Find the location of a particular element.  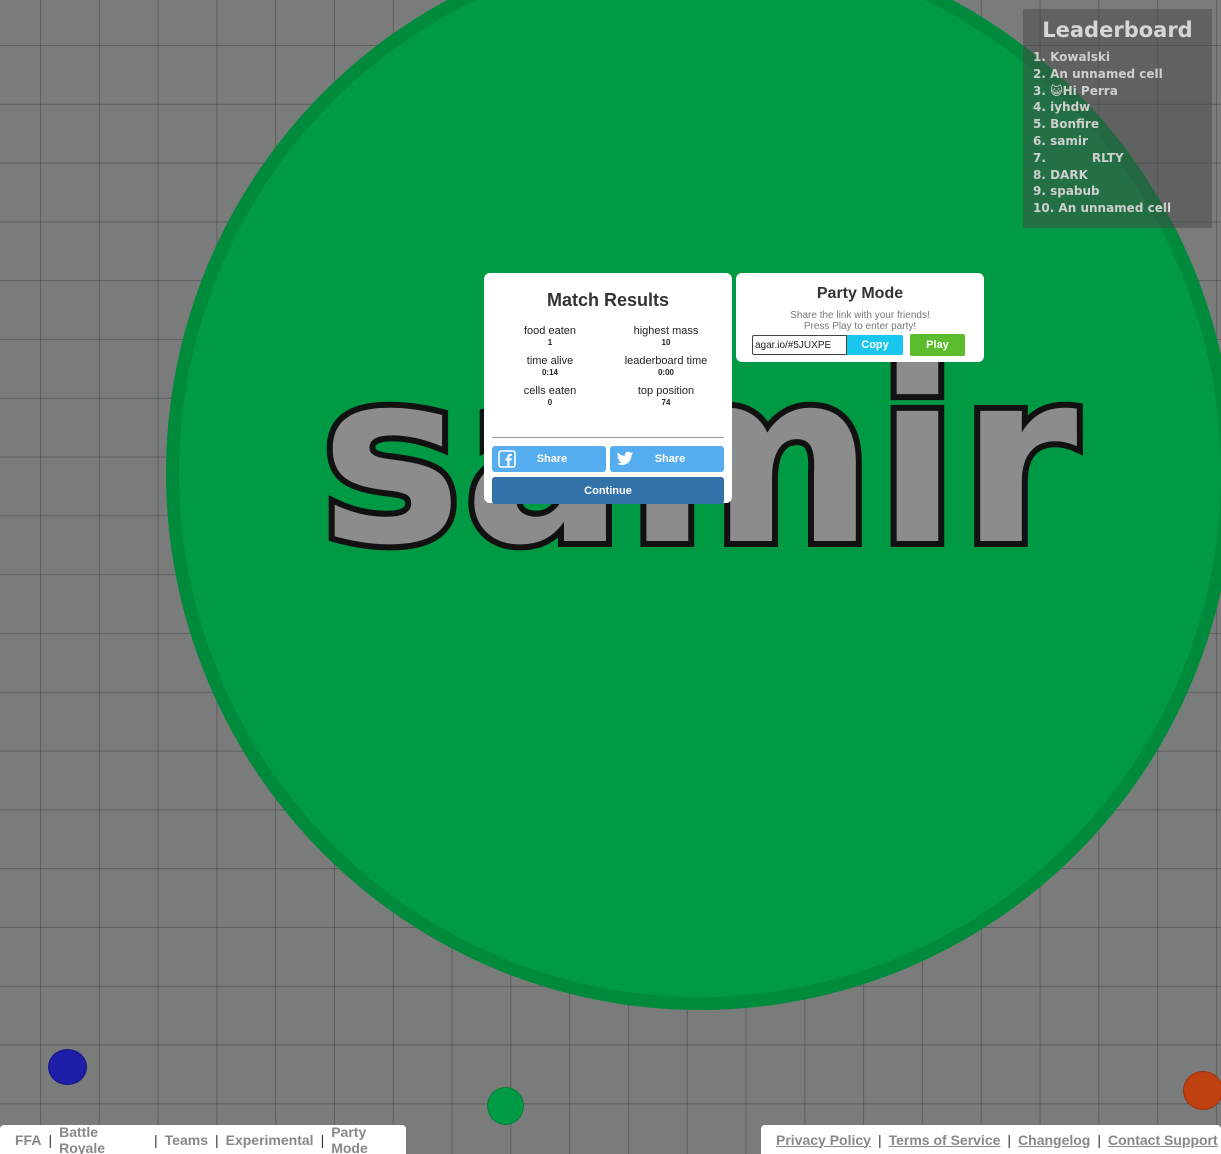

terms-of-service-link: Terms of Service is located at coordinates (945, 1140).